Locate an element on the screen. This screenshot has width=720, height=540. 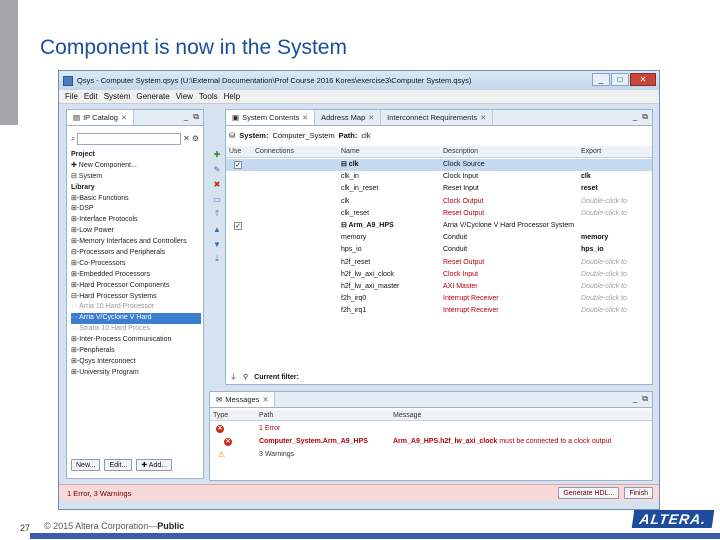
ip-search-input is located at coordinates (129, 138).